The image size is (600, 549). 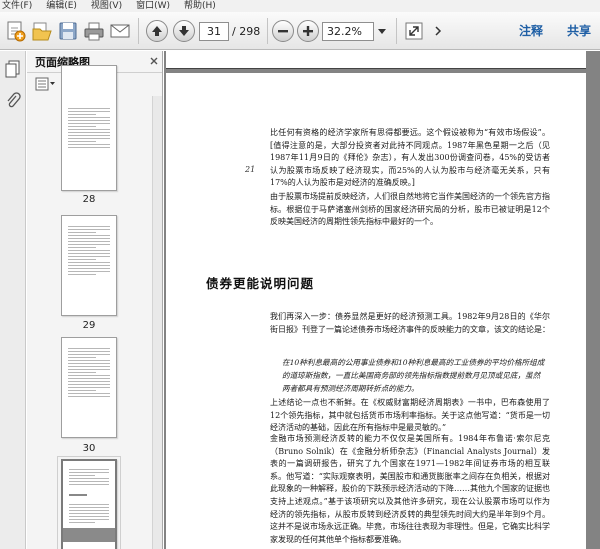 What do you see at coordinates (13, 69) in the screenshot?
I see `page-thumbnails-icon` at bounding box center [13, 69].